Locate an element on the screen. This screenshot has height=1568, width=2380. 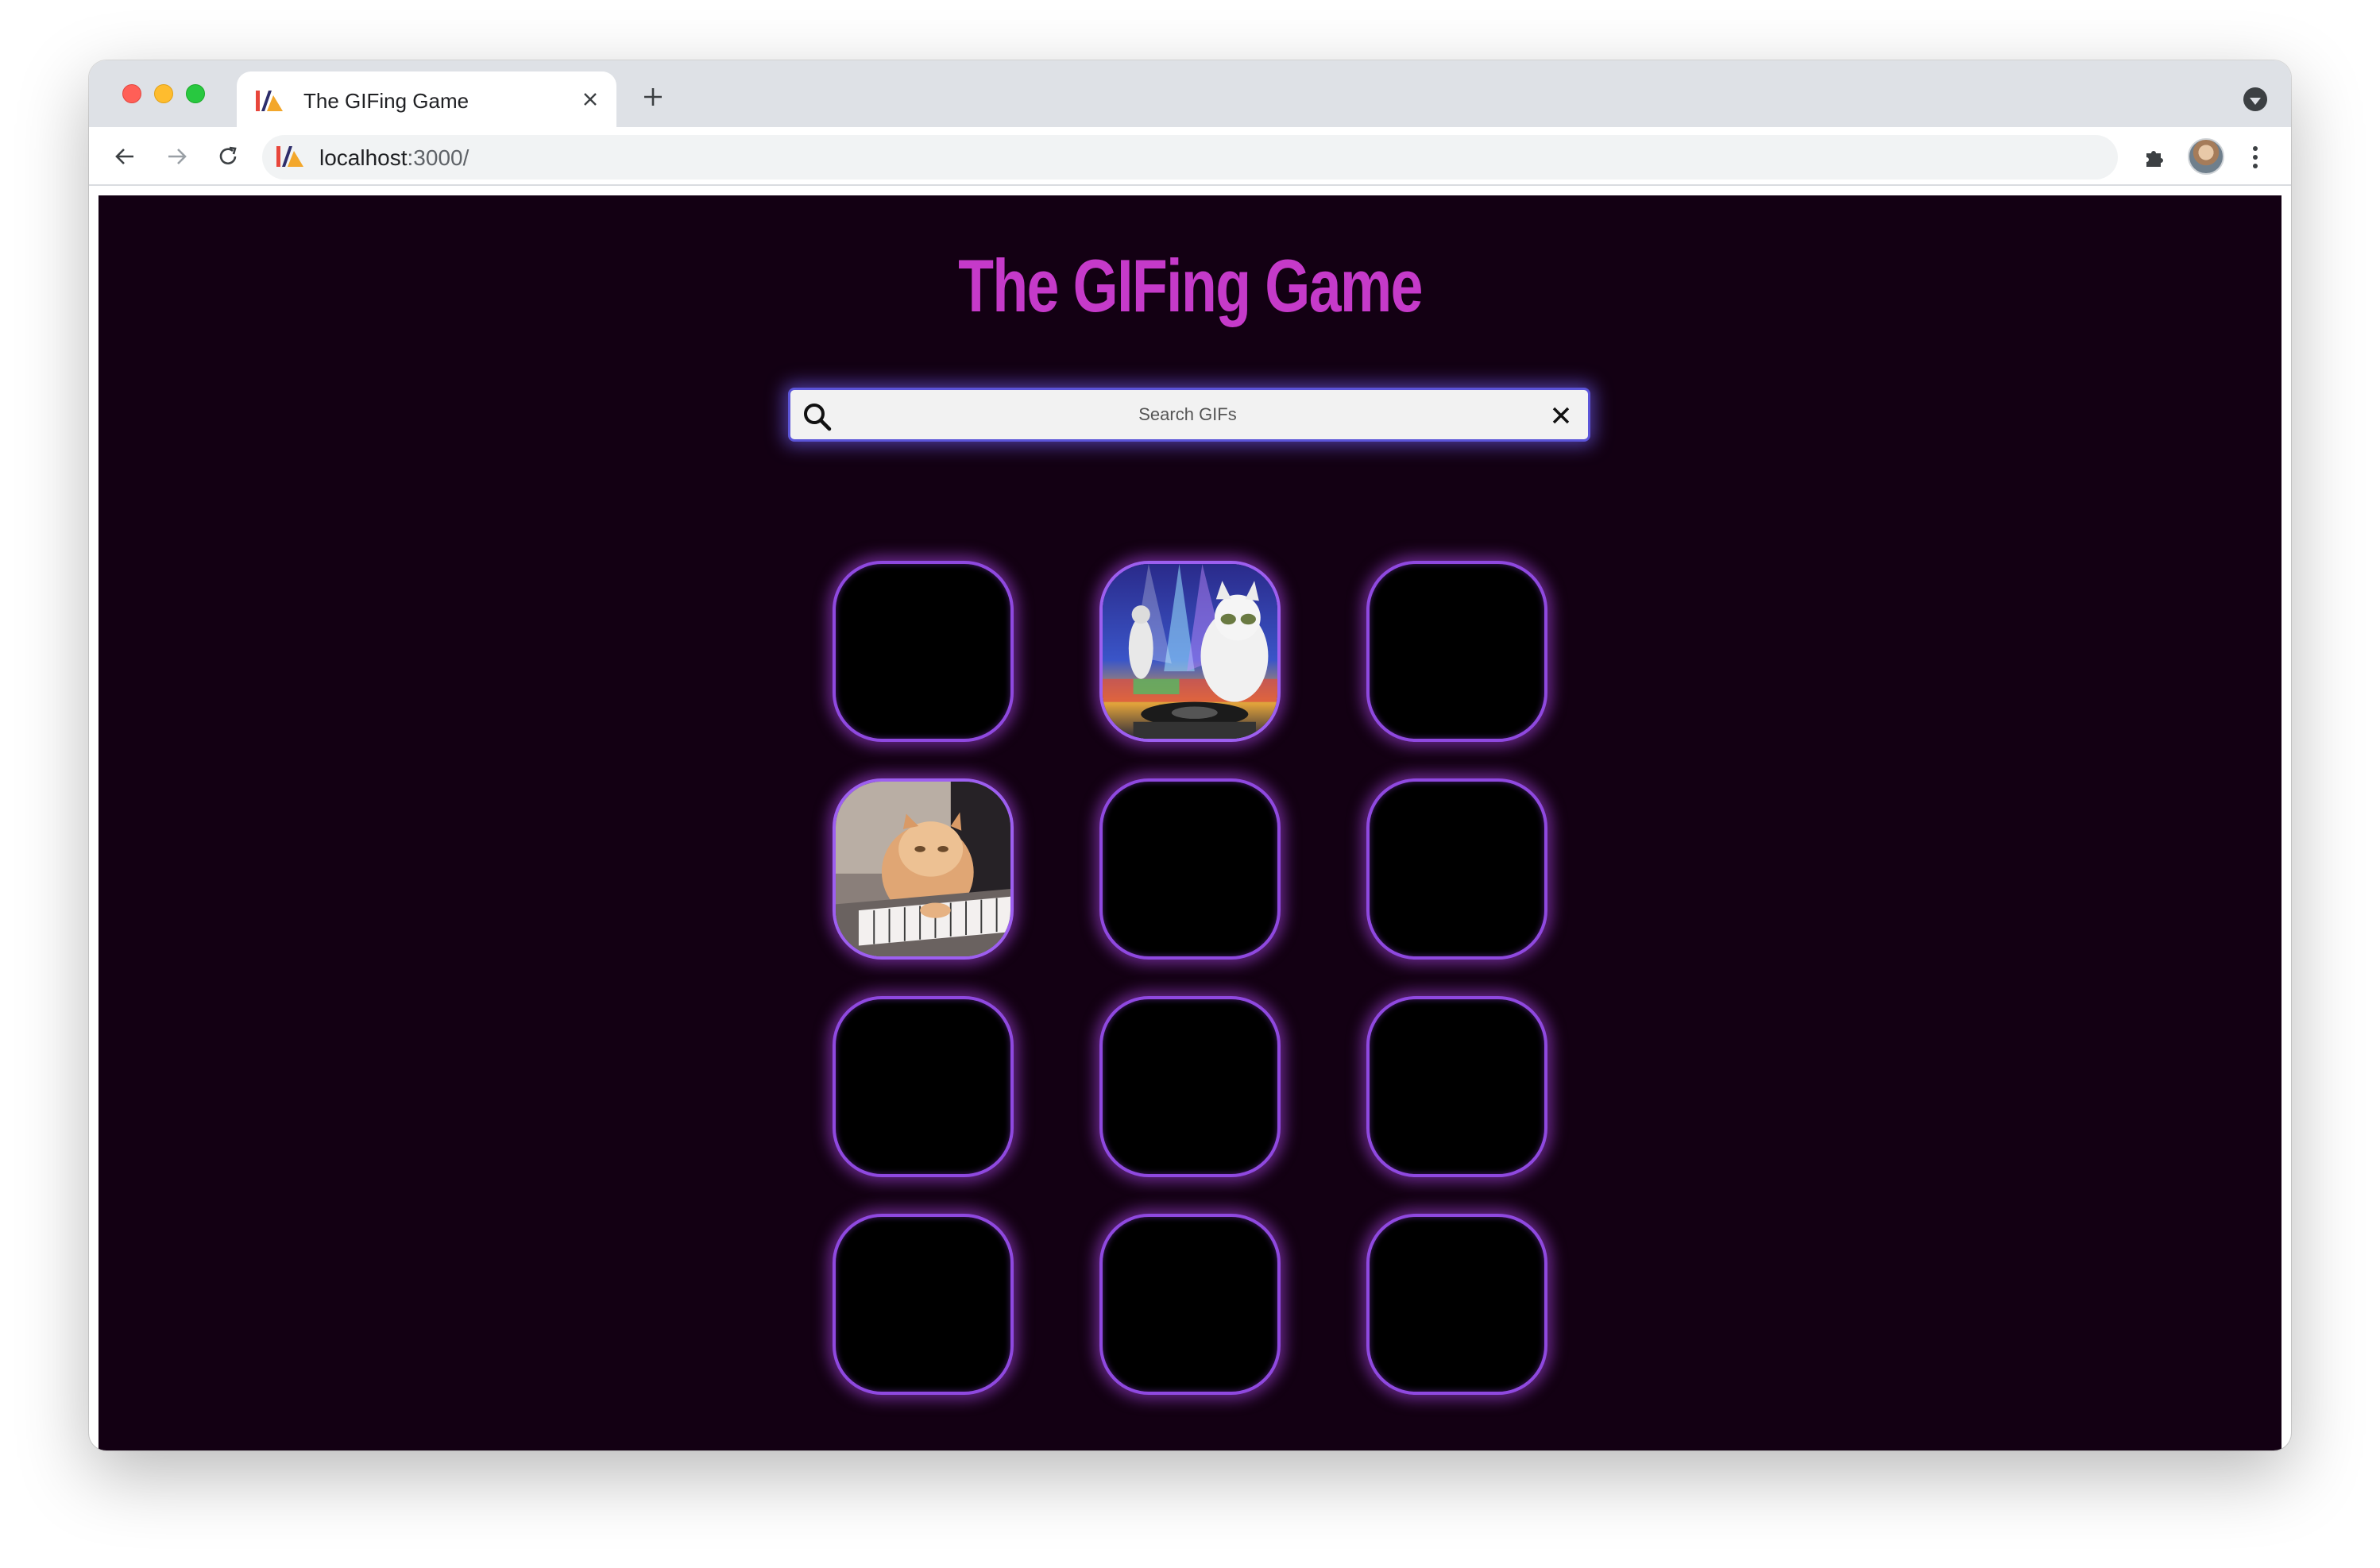
dj-cats-gif is located at coordinates (1190, 651).